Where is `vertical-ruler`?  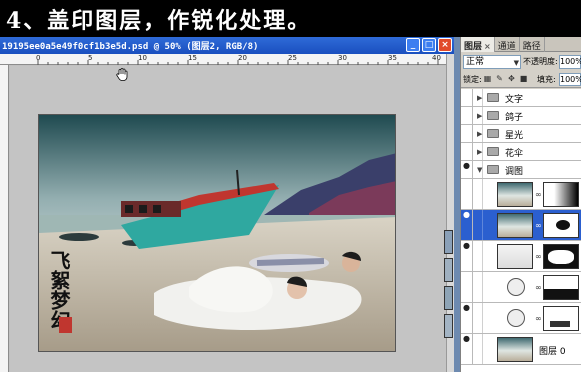
vertical-ruler is located at coordinates (4, 218).